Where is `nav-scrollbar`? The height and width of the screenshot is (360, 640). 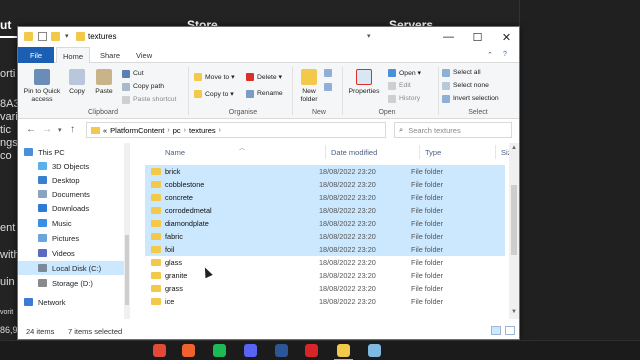
nav-scrollbar is located at coordinates (127, 231).